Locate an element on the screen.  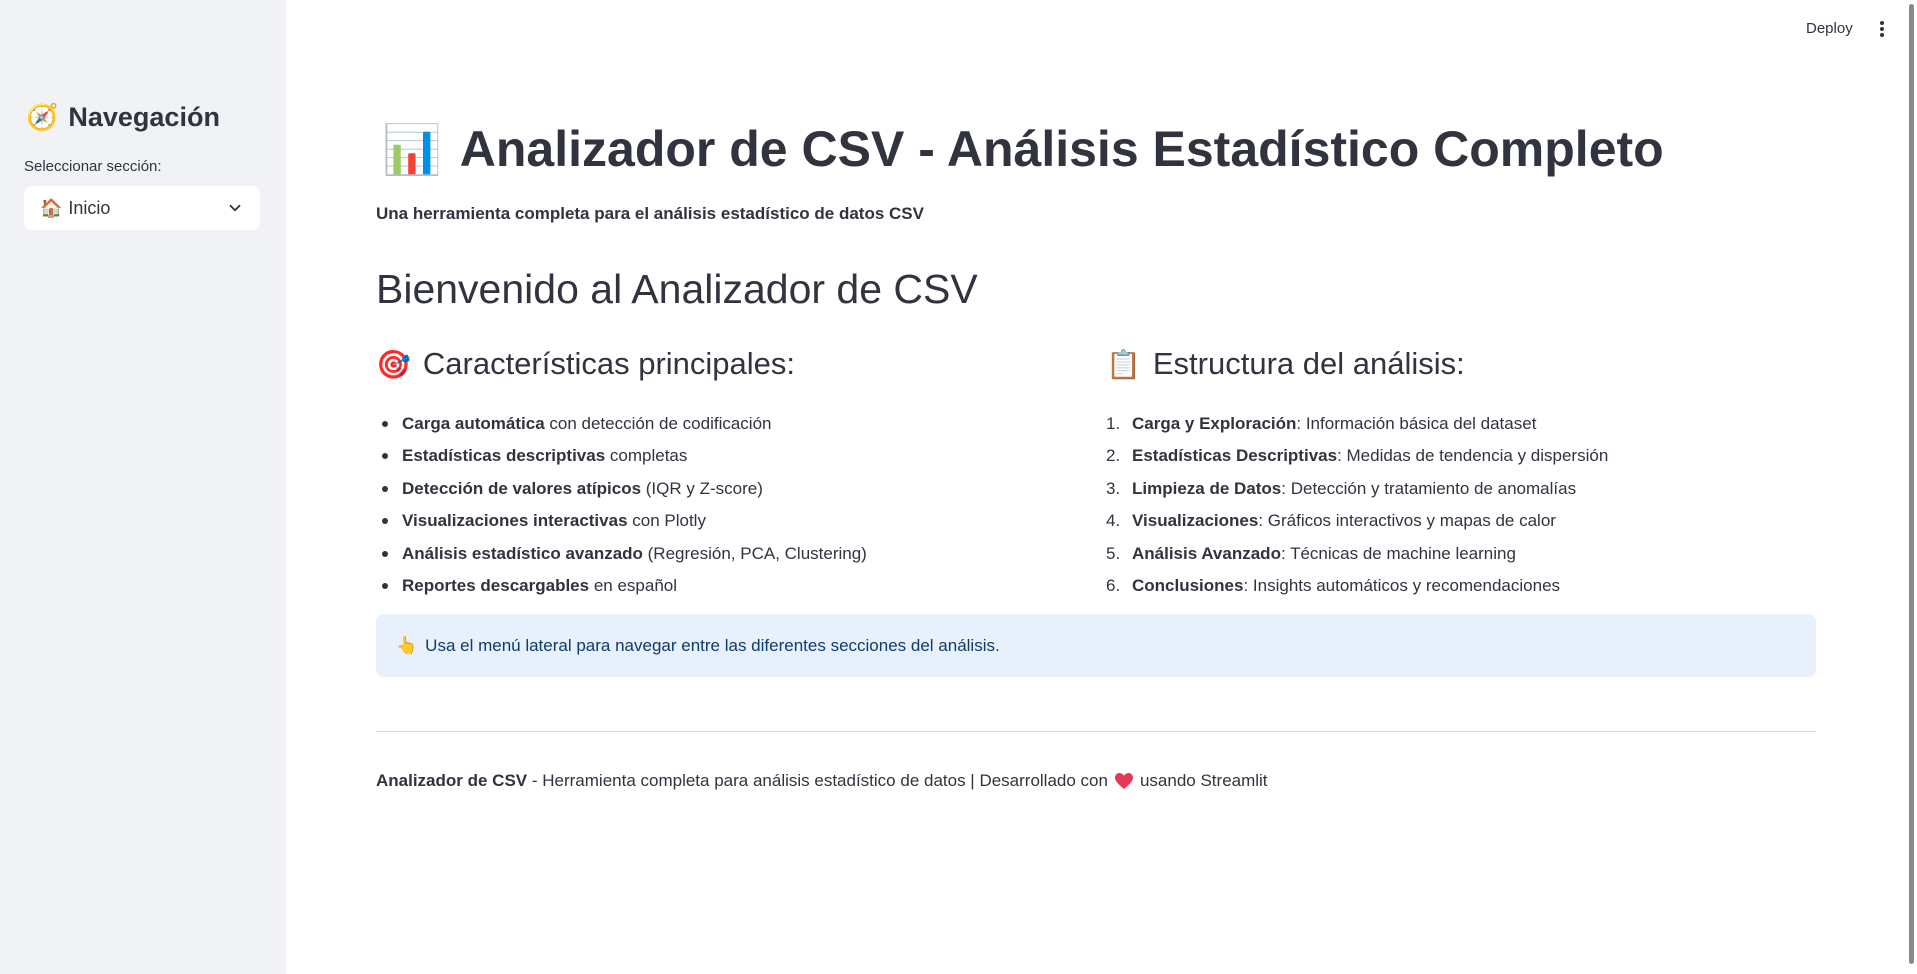
deploy-button: Deploy is located at coordinates (1829, 28).